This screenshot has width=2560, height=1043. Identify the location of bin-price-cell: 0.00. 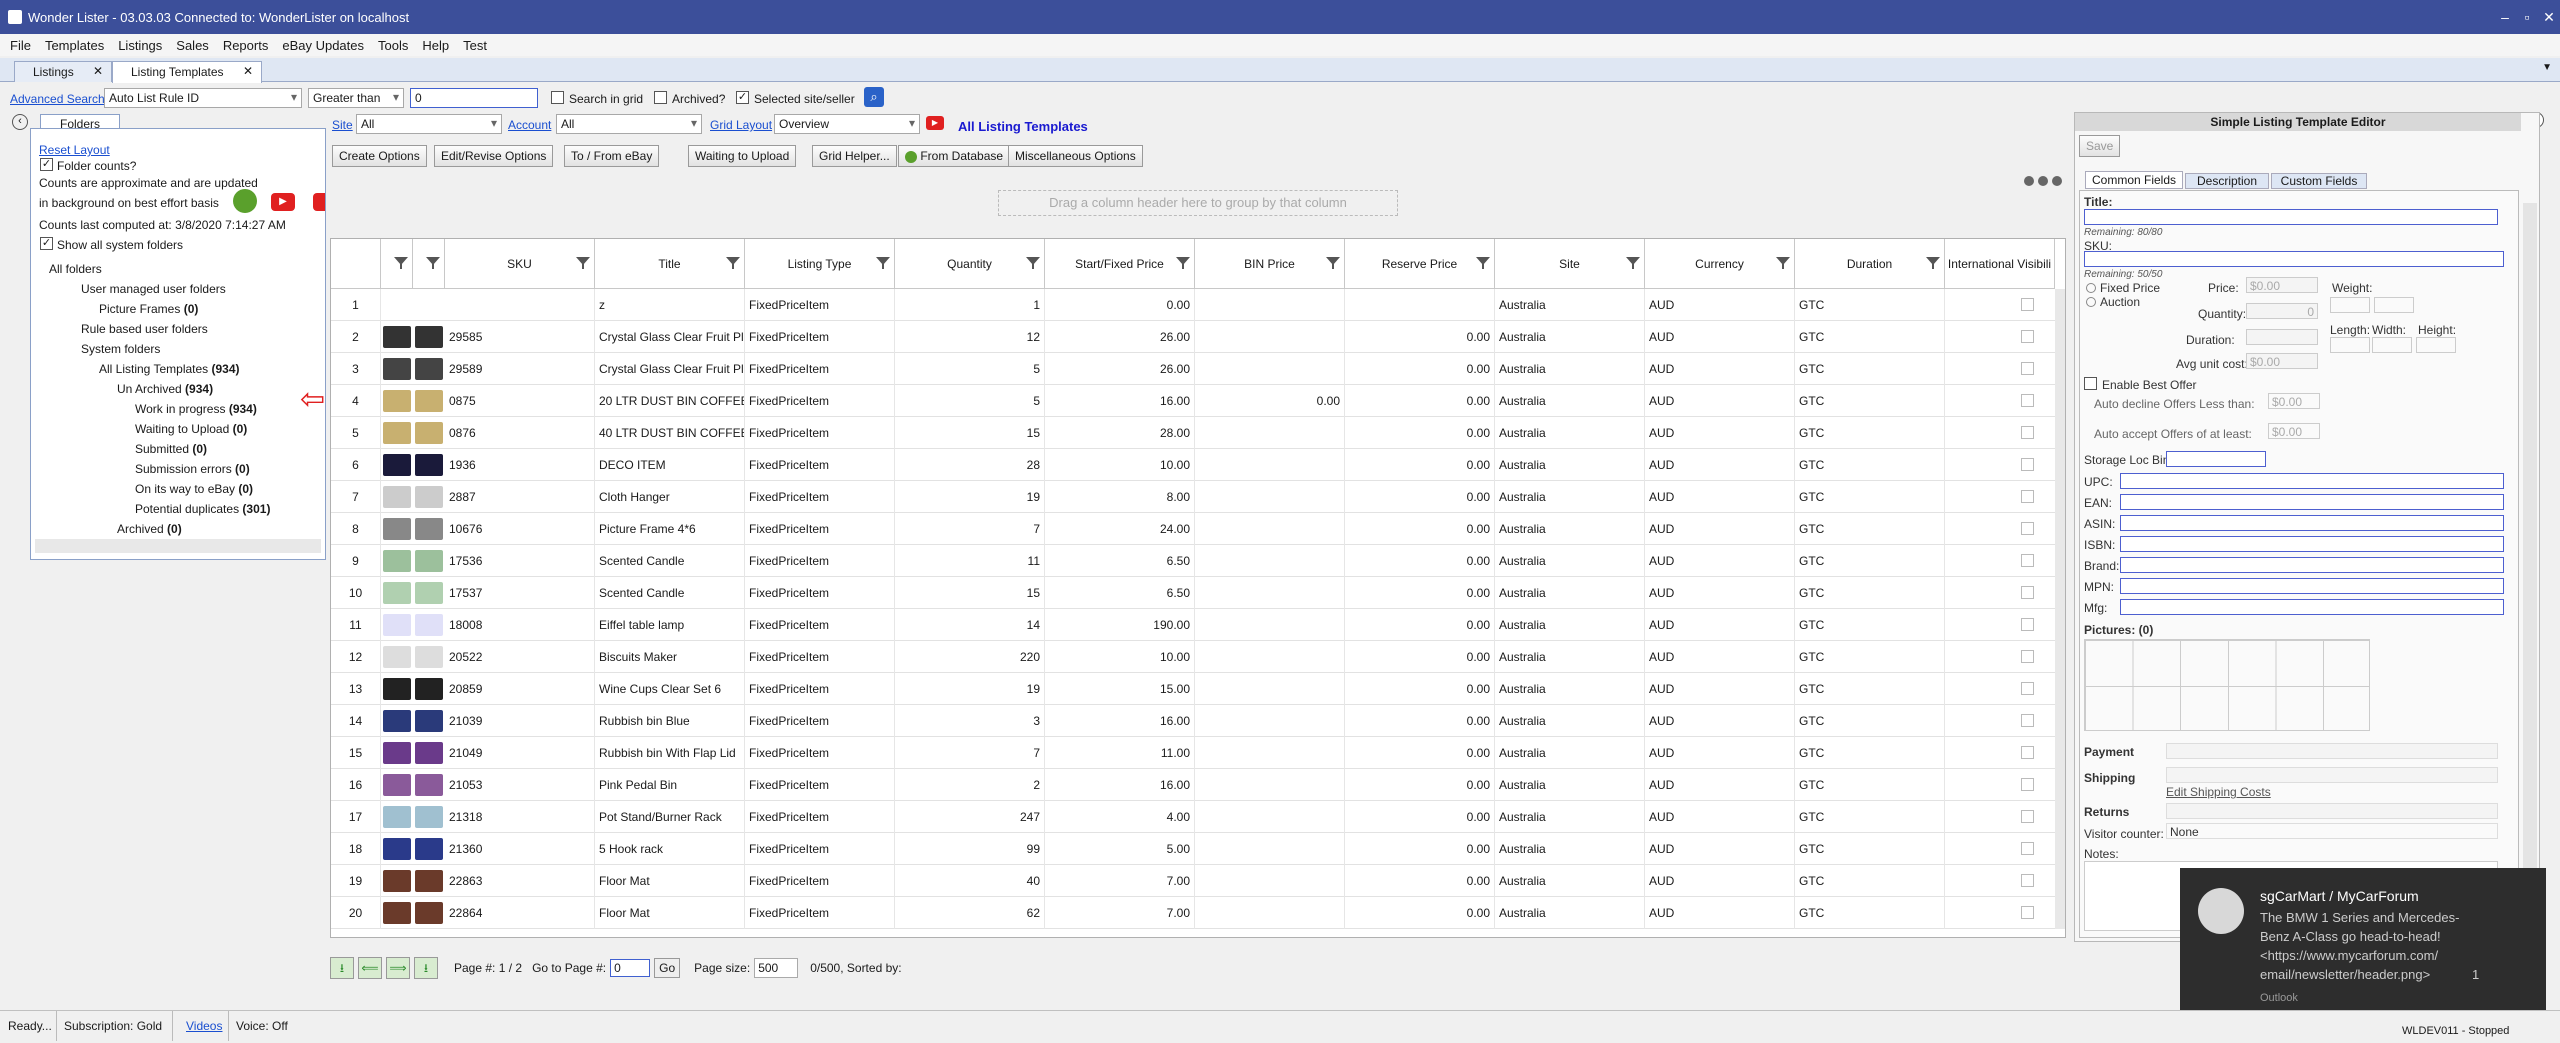
(1270, 401).